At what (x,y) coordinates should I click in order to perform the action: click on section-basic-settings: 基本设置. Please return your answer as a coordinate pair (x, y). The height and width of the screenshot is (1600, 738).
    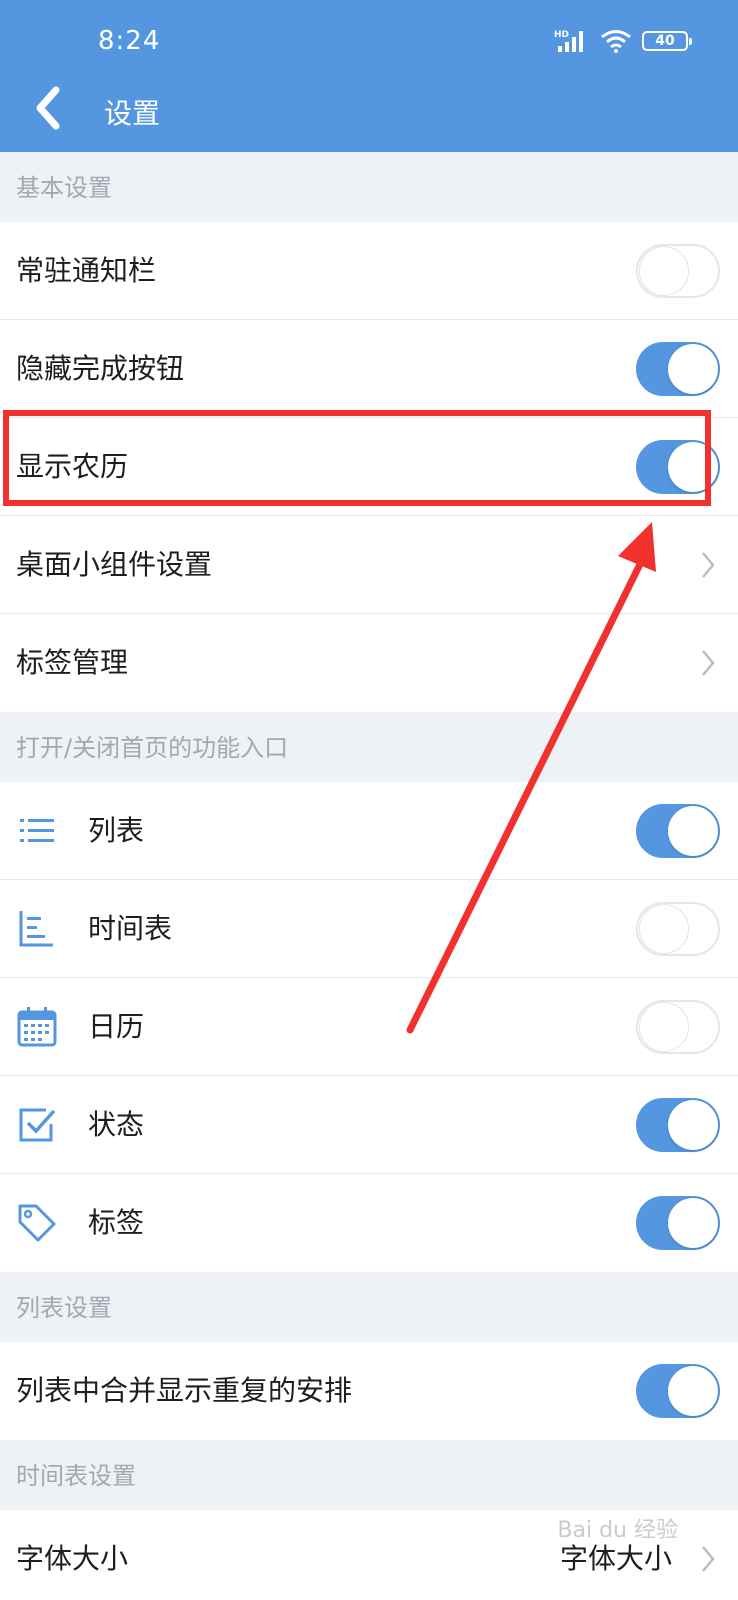
    Looking at the image, I should click on (369, 187).